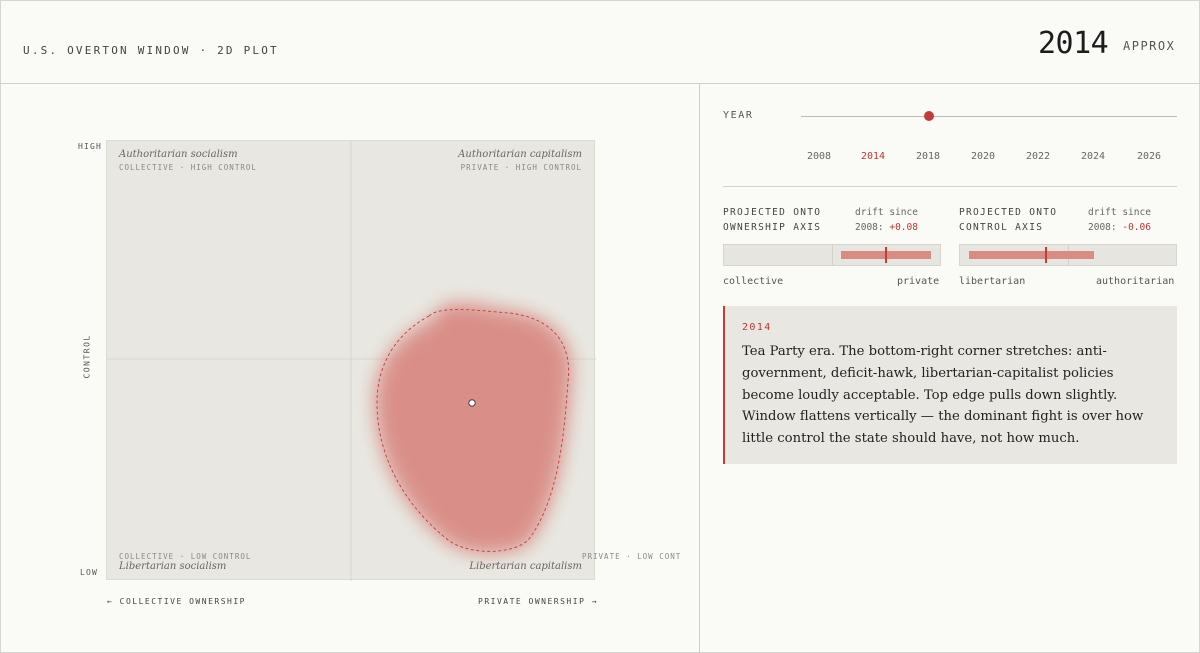  Describe the element at coordinates (521, 167) in the screenshot. I see `quadrant-sub-top-right: PRIVATE · HIGH CONTROL` at that location.